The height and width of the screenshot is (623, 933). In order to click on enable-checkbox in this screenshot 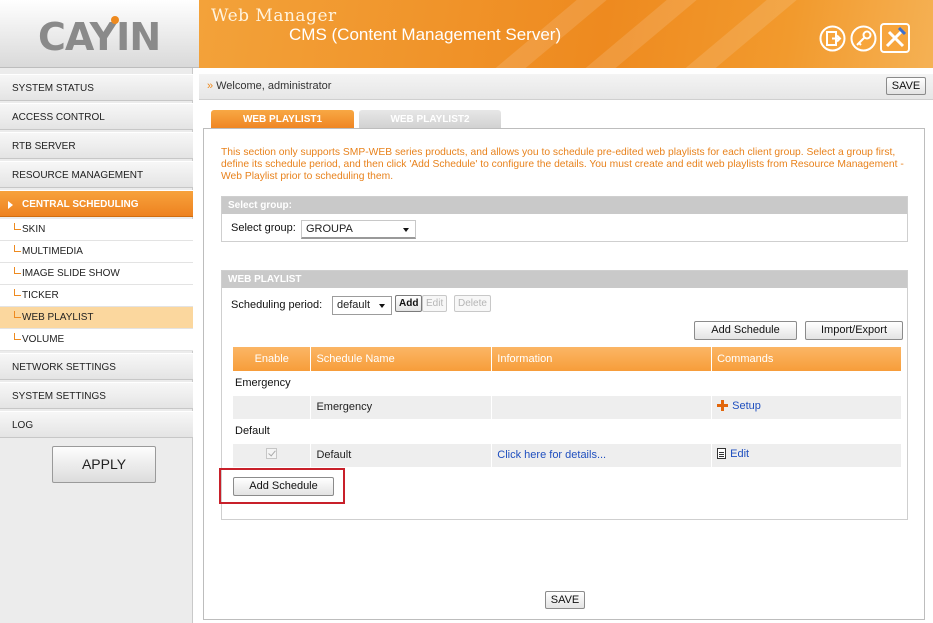, I will do `click(272, 453)`.